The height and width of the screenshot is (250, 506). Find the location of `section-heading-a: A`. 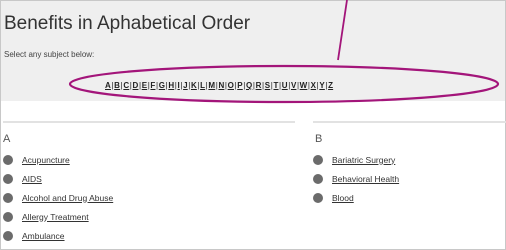

section-heading-a: A is located at coordinates (7, 139).